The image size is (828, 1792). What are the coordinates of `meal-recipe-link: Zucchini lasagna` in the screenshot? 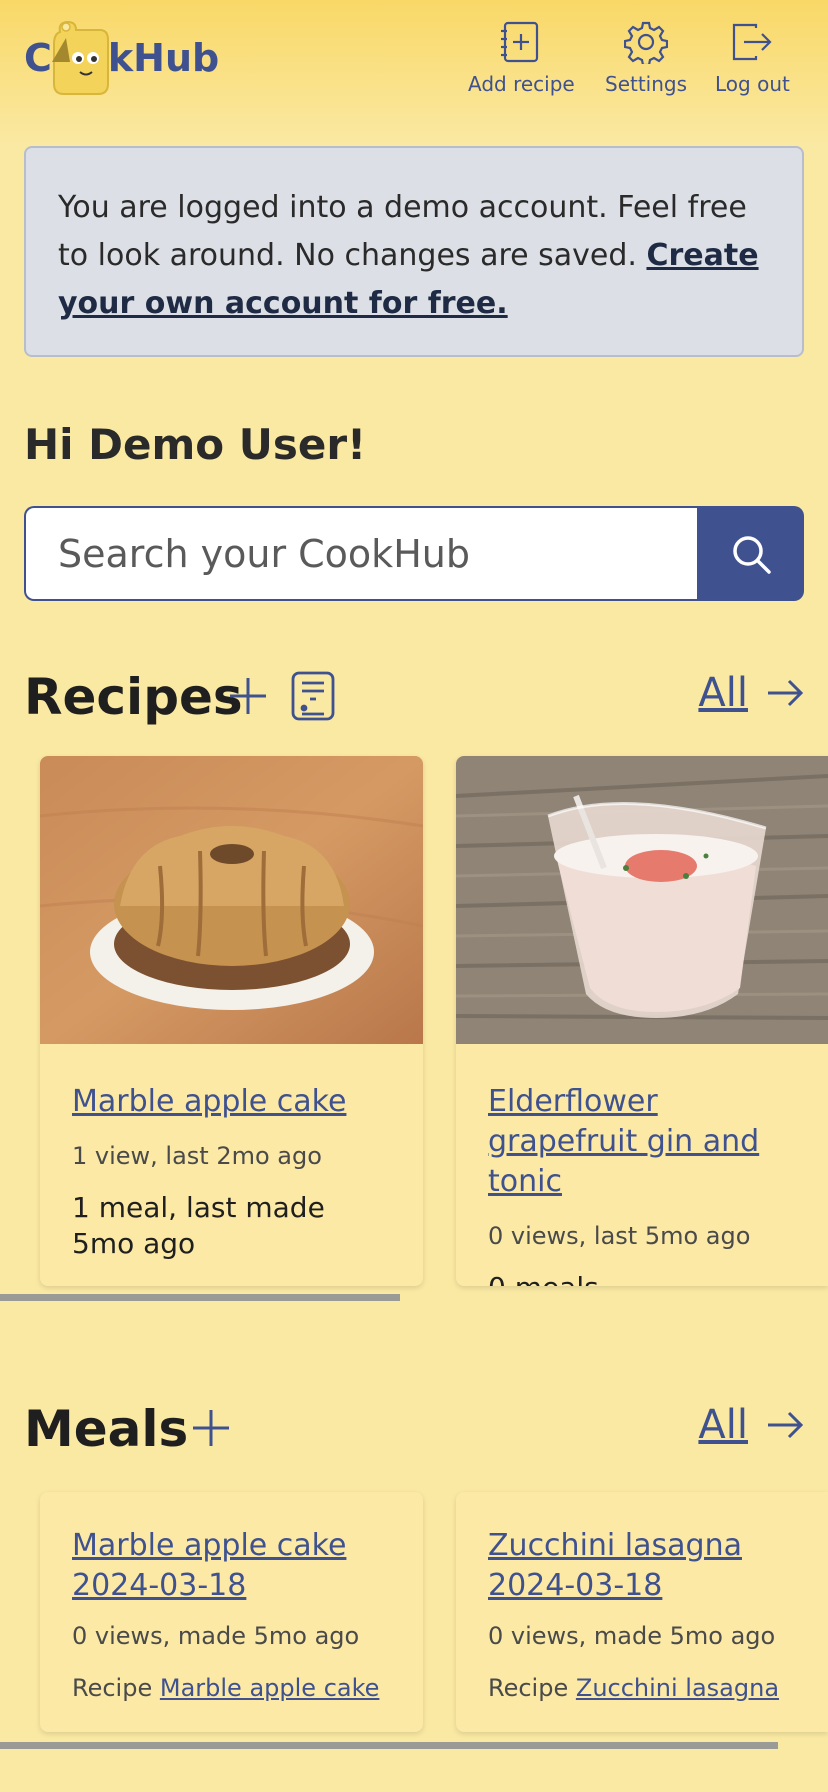 It's located at (677, 1688).